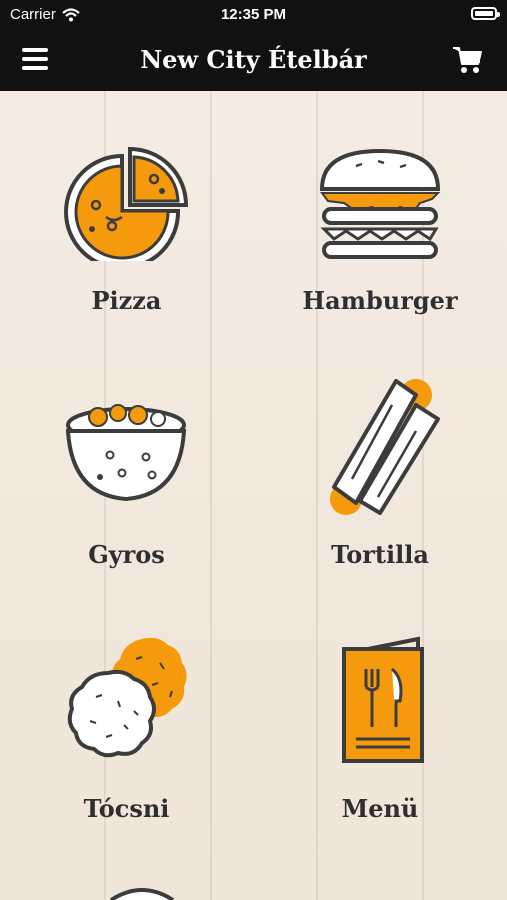  I want to click on tocsni-icon, so click(127, 697).